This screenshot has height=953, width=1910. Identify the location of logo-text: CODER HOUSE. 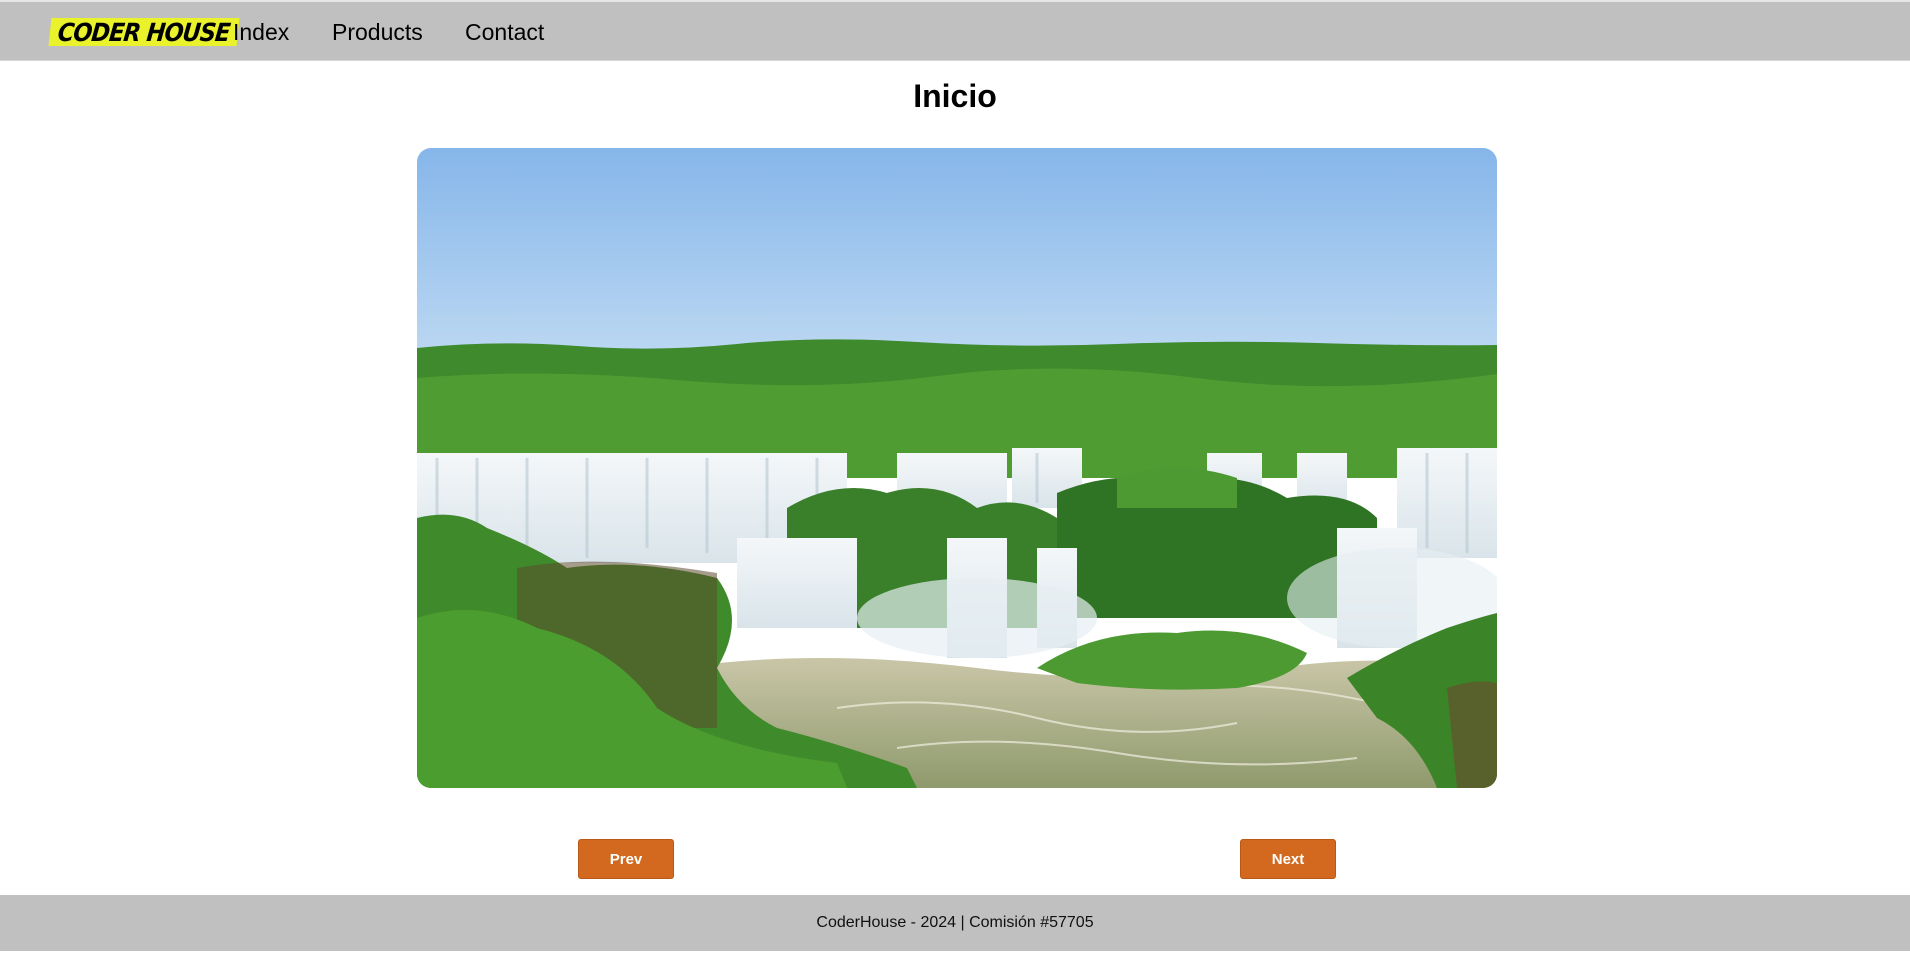
(144, 32).